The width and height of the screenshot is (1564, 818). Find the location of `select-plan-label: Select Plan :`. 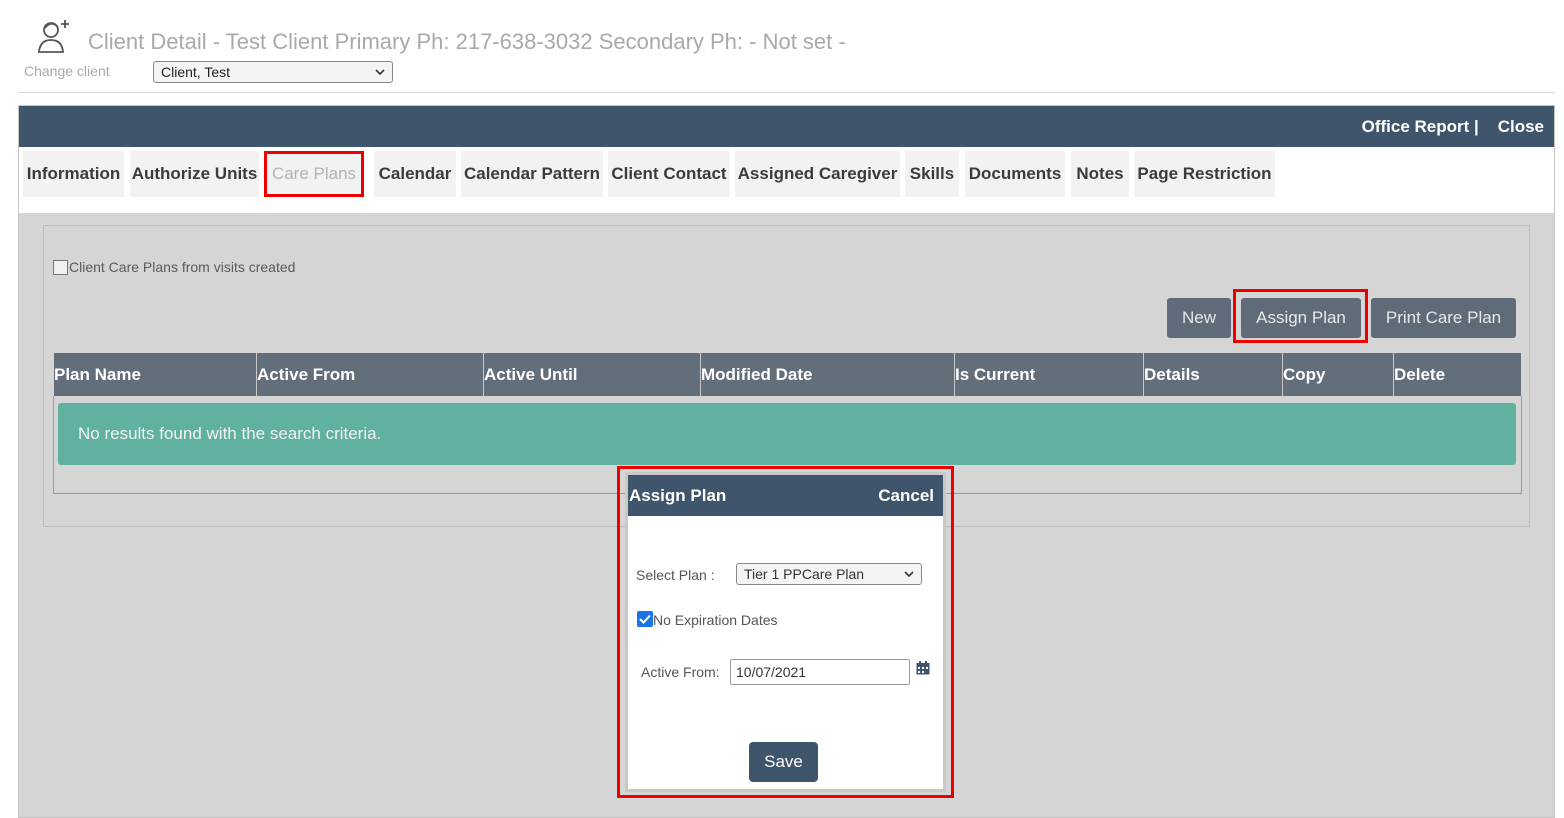

select-plan-label: Select Plan : is located at coordinates (675, 575).